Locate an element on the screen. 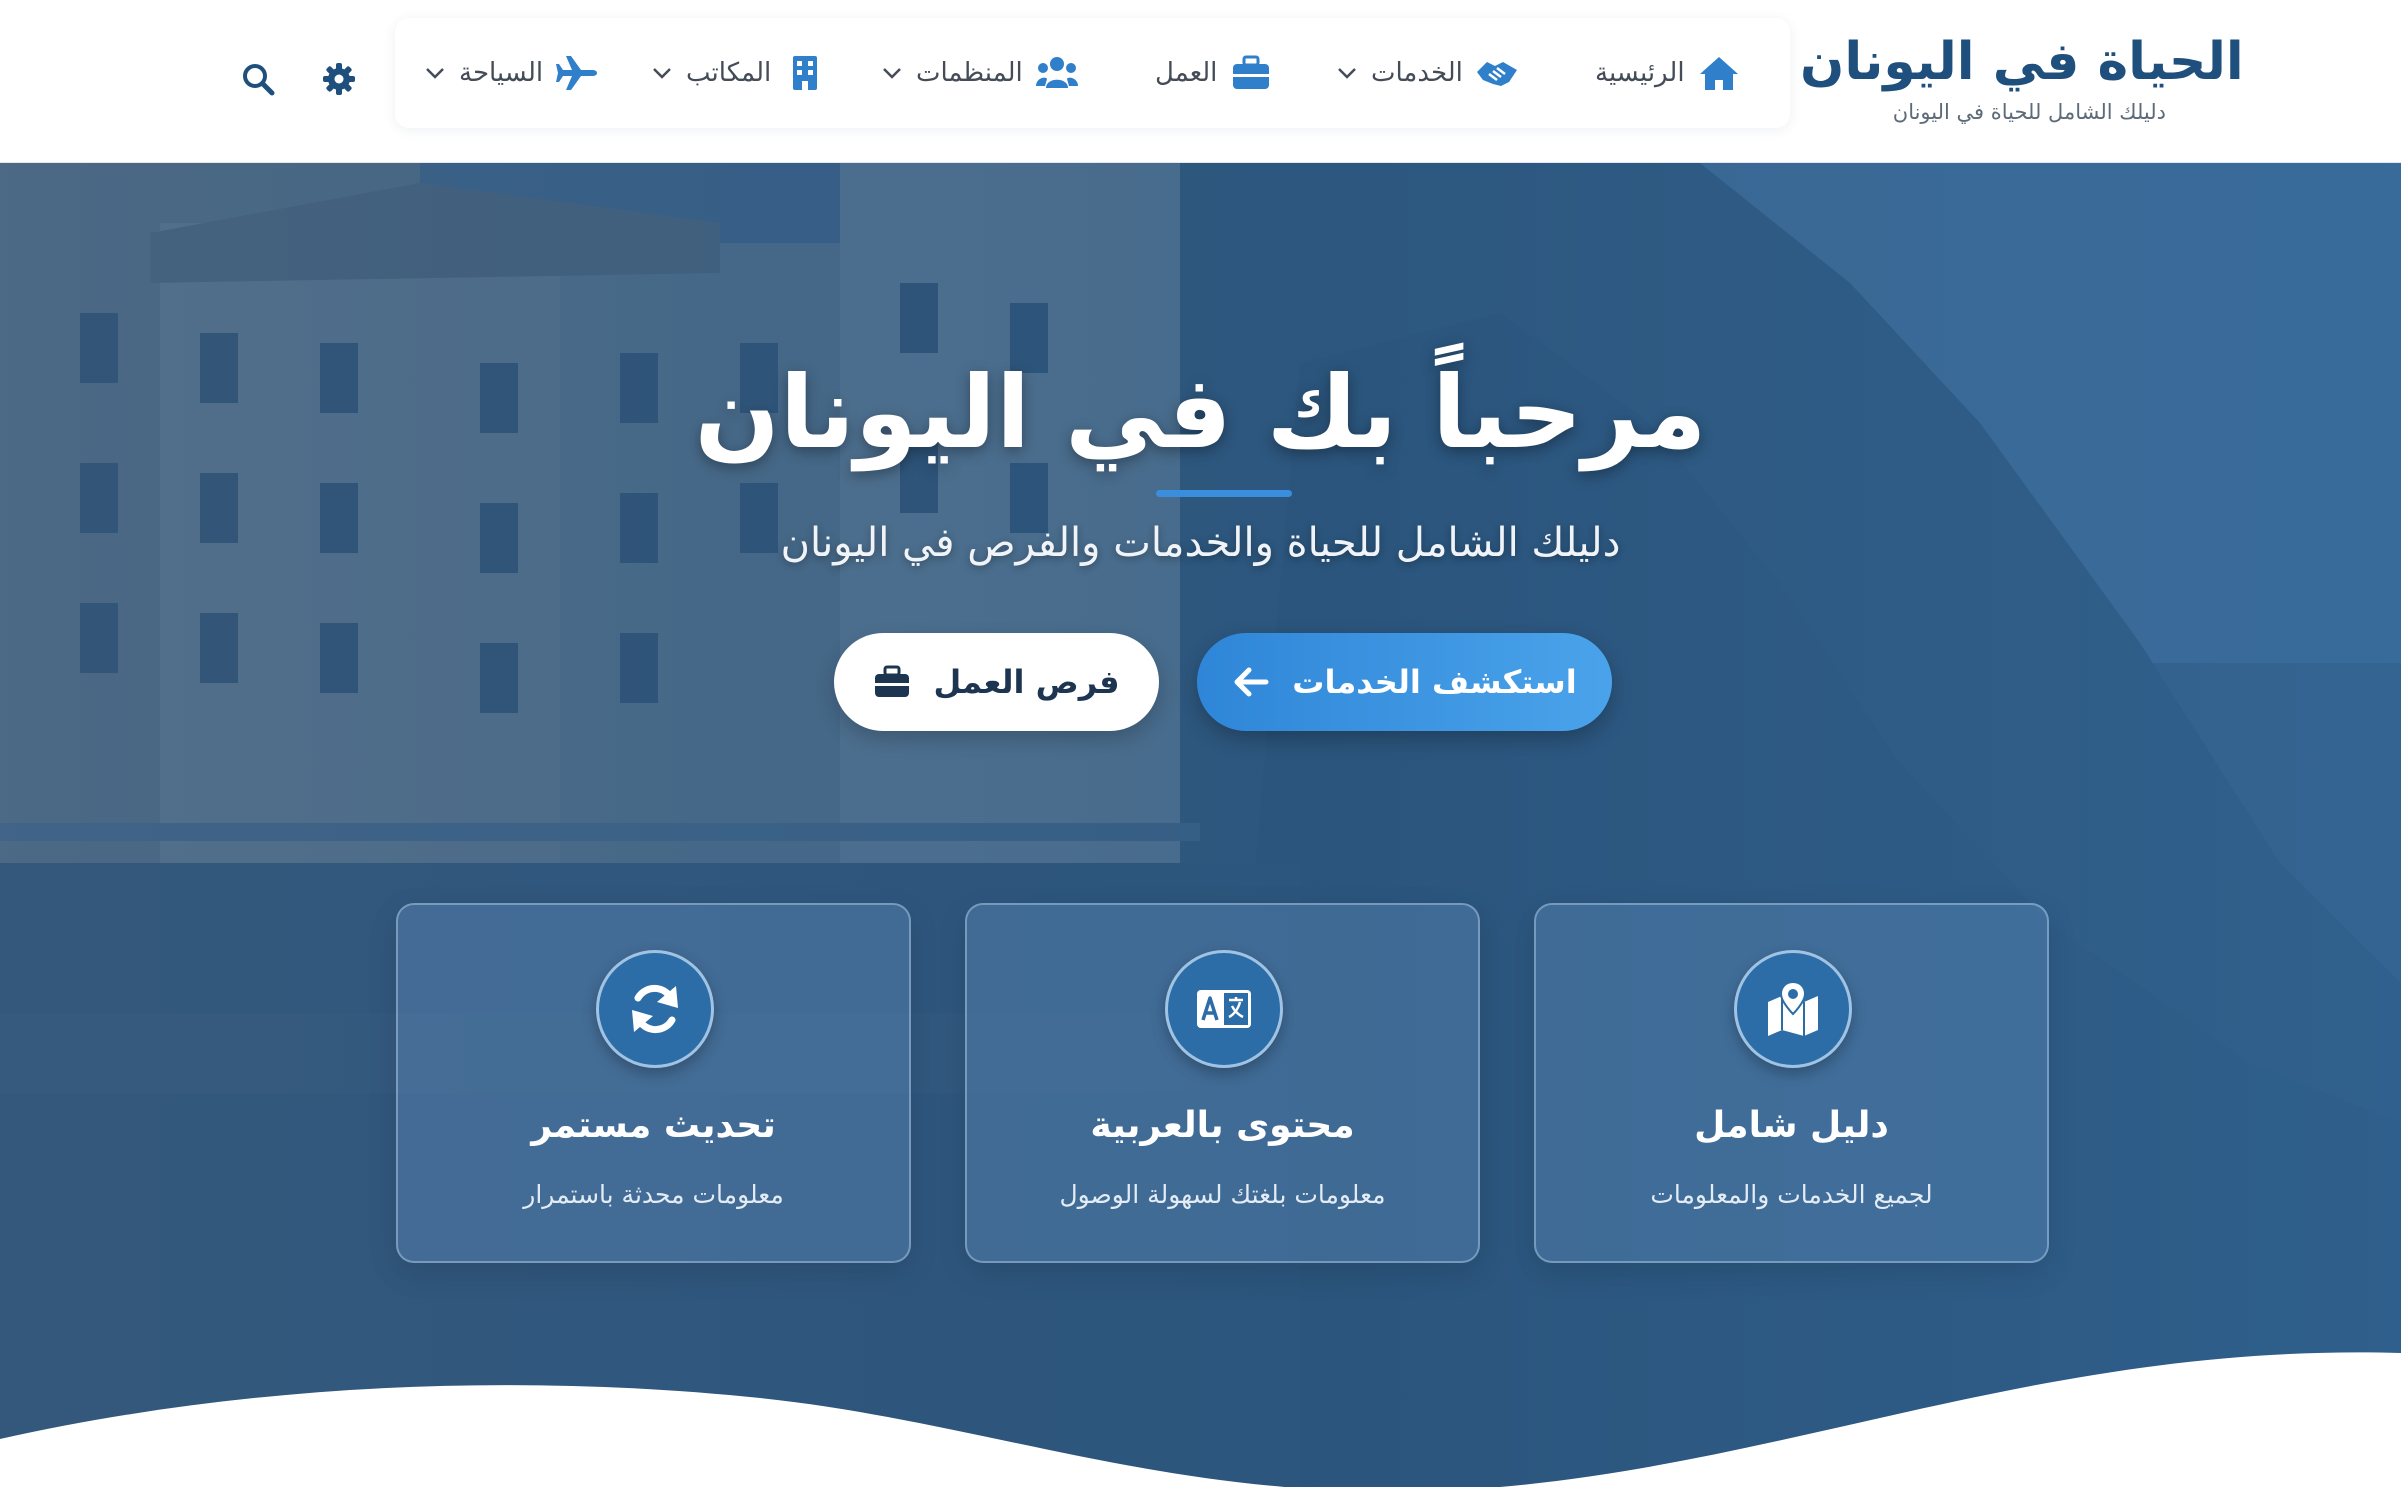 The image size is (2401, 1487). feature-title: تحديث مستمر is located at coordinates (653, 1125).